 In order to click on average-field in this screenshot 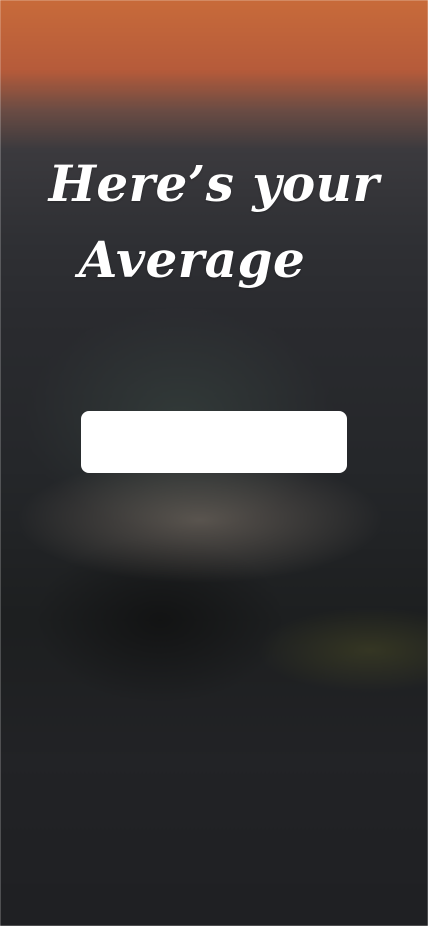, I will do `click(214, 442)`.